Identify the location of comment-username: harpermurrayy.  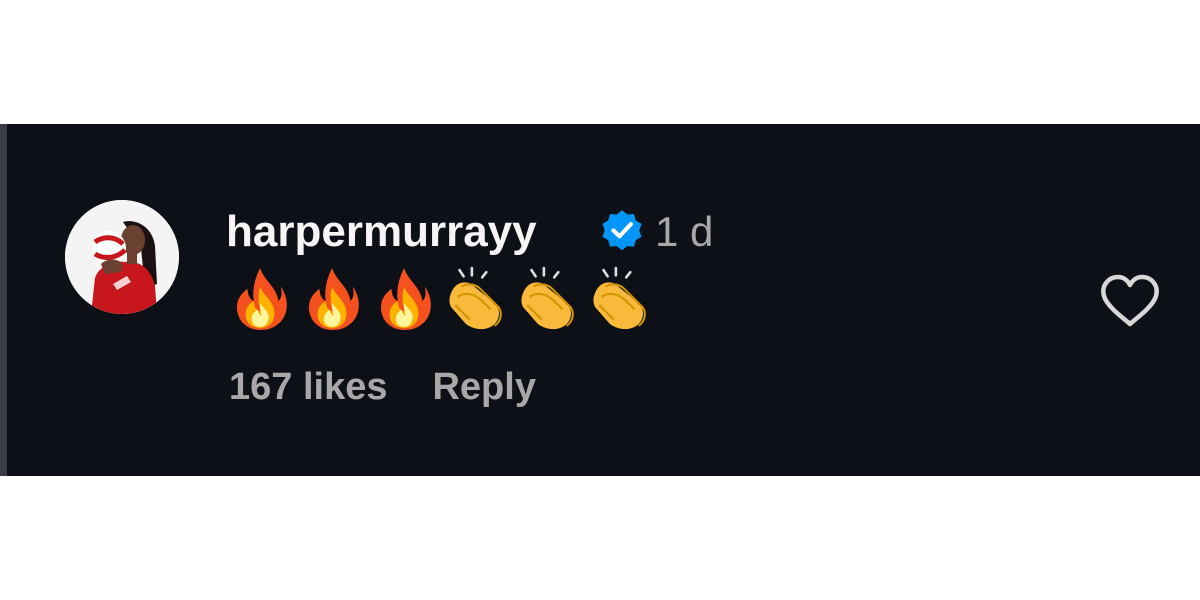
(381, 232).